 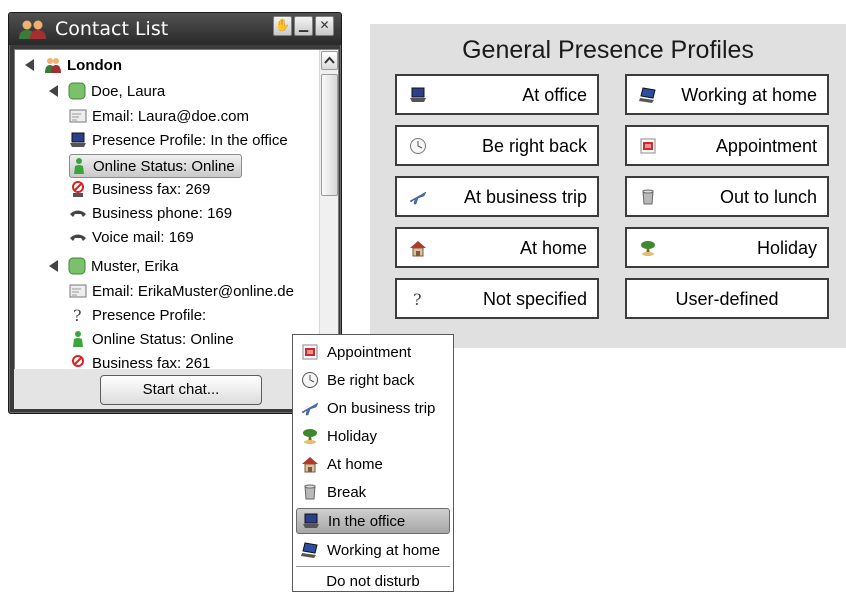 I want to click on chevron-up-icon, so click(x=329, y=60).